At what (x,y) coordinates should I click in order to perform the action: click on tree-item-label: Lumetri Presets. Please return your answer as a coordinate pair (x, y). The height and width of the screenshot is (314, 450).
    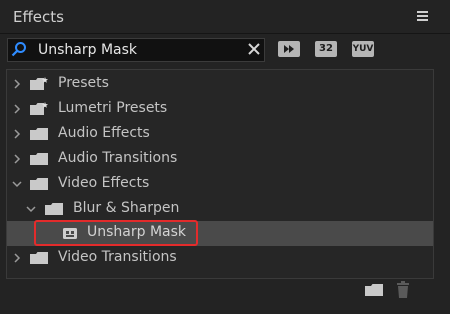
    Looking at the image, I should click on (113, 108).